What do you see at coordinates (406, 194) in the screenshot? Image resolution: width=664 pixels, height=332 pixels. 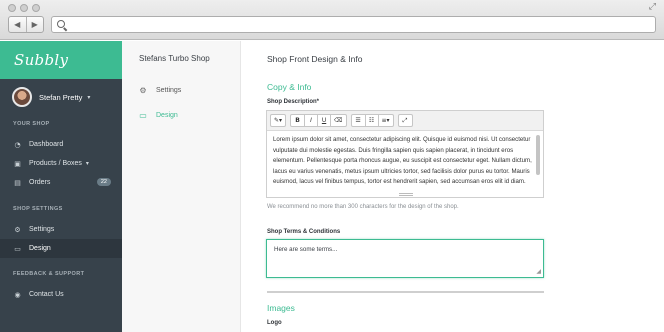 I see `editor-resize-handle` at bounding box center [406, 194].